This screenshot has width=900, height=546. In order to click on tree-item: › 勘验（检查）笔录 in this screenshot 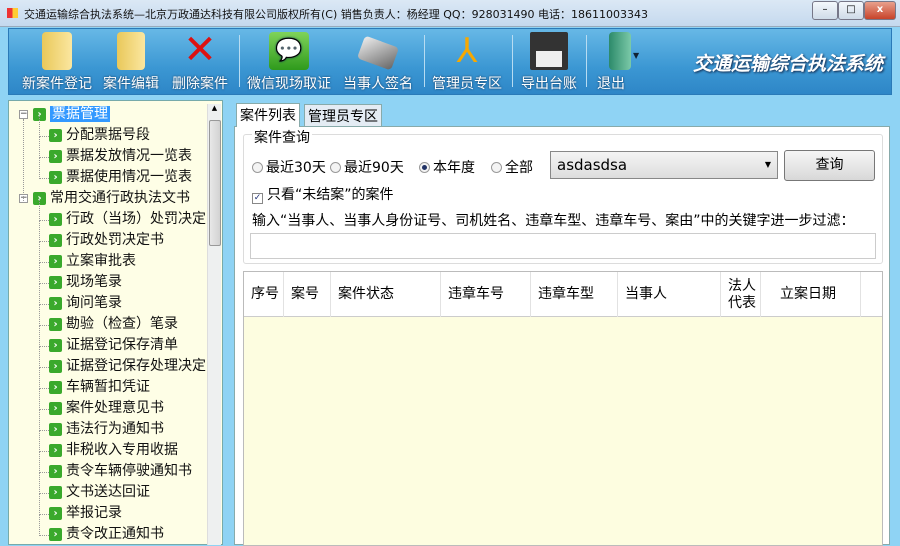, I will do `click(113, 324)`.